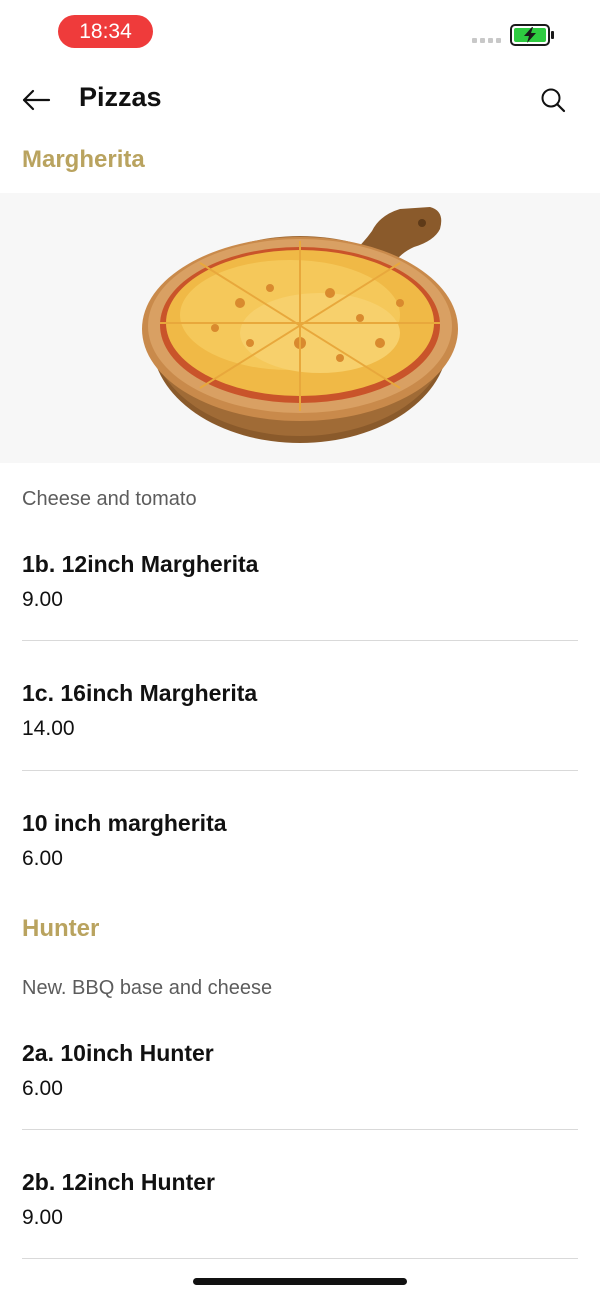 This screenshot has height=1298, width=600. I want to click on home-indicator, so click(300, 1281).